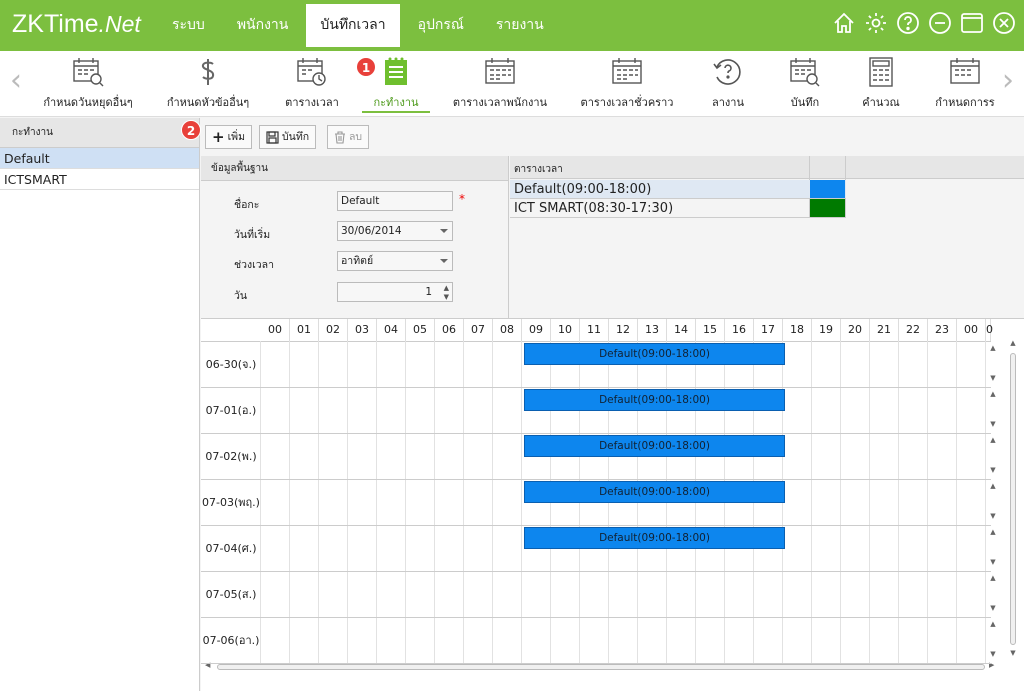 The height and width of the screenshot is (691, 1024). Describe the element at coordinates (191, 130) in the screenshot. I see `step-badge-2: 2` at that location.